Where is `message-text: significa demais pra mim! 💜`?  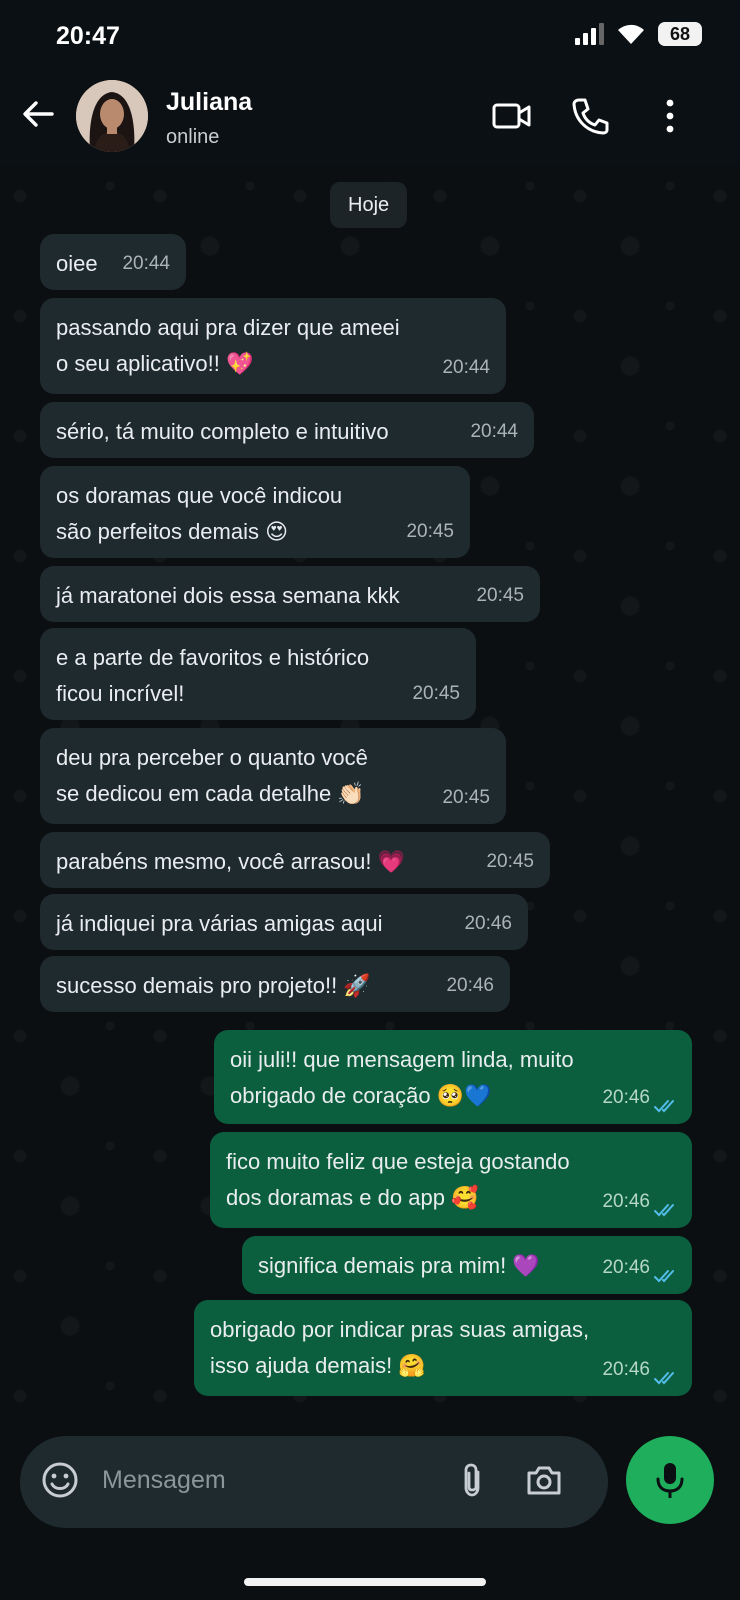
message-text: significa demais pra mim! 💜 is located at coordinates (399, 1265).